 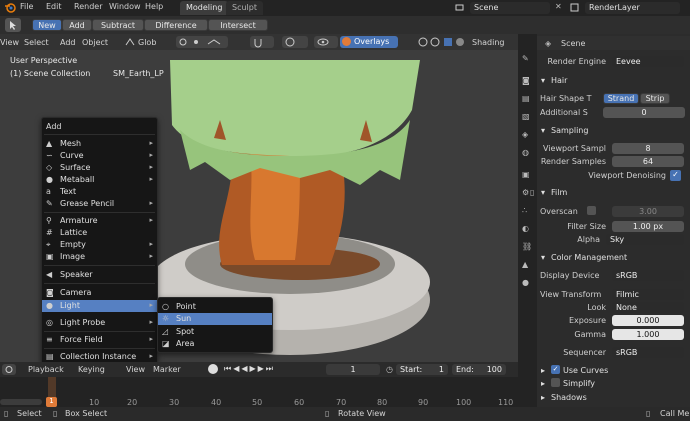 I want to click on marker-menu: Marker, so click(x=167, y=369).